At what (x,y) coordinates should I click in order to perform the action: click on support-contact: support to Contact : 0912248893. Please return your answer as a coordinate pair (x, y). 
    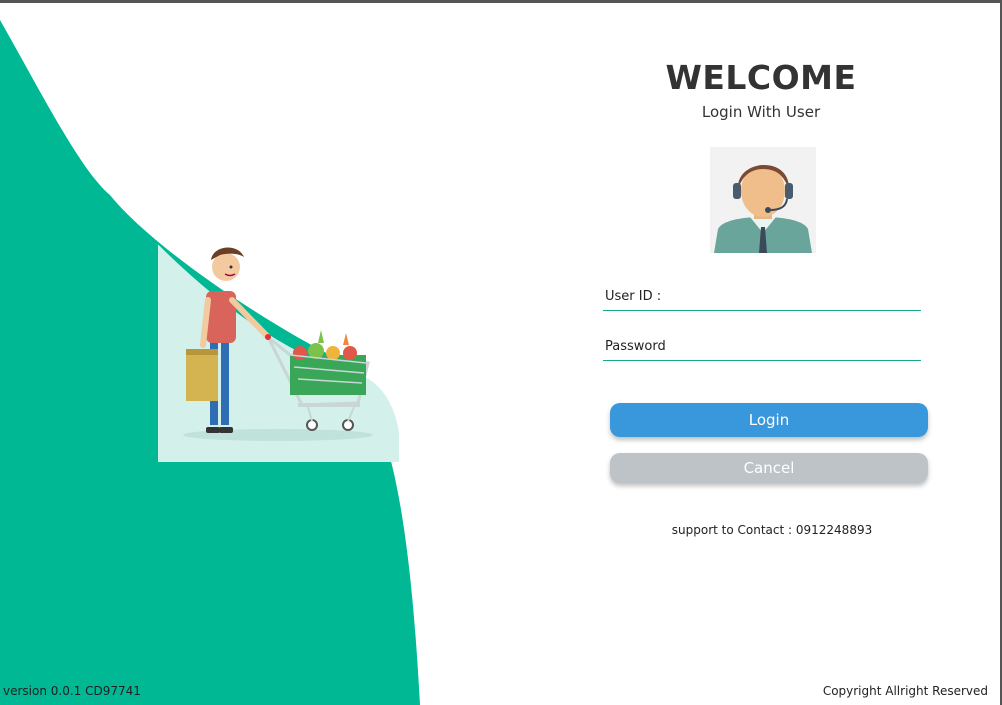
    Looking at the image, I should click on (772, 530).